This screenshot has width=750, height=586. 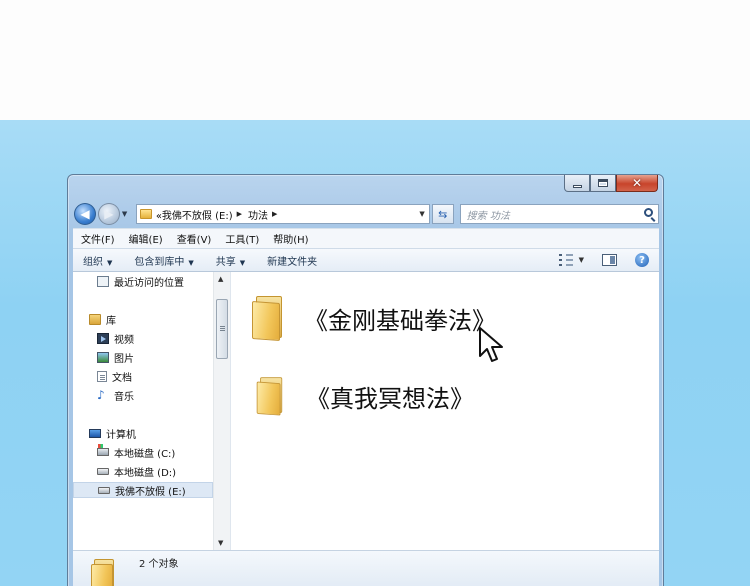 What do you see at coordinates (146, 238) in the screenshot?
I see `menu-edit: 编辑(E)` at bounding box center [146, 238].